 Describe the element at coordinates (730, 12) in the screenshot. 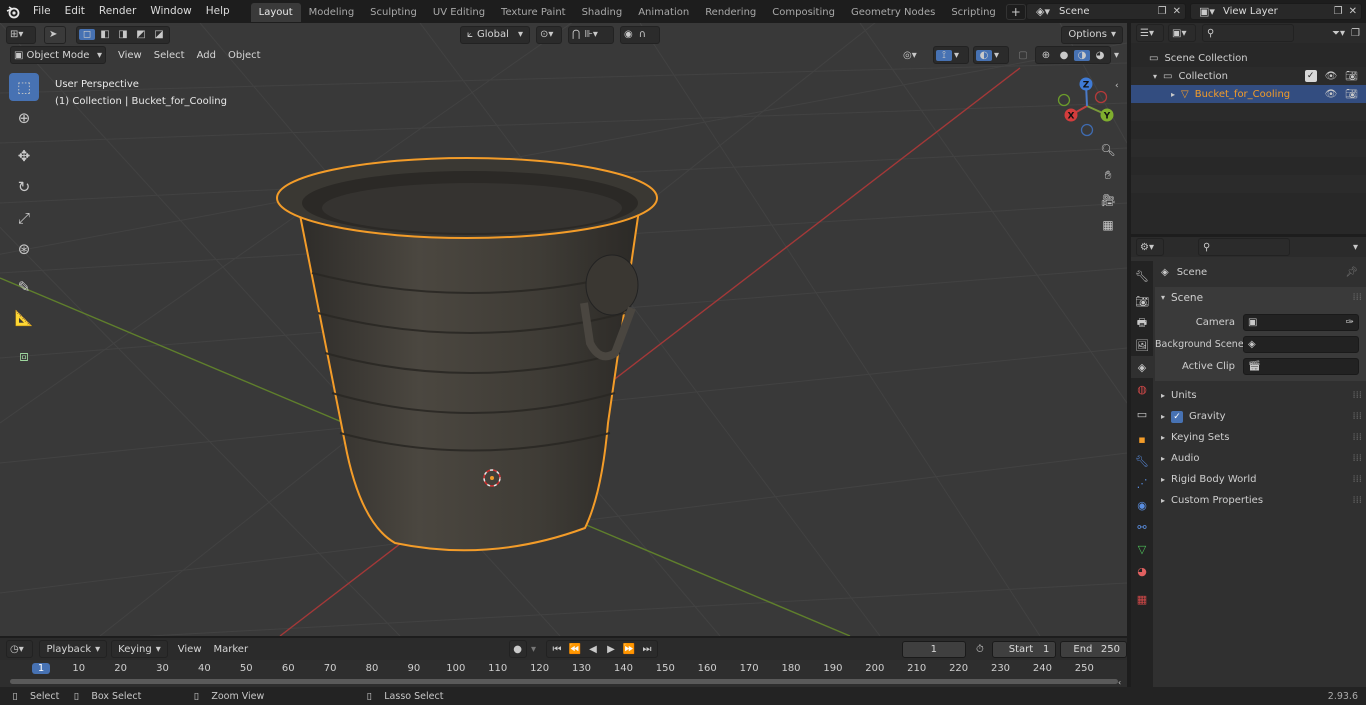

I see `tab-rendering: Rendering` at that location.